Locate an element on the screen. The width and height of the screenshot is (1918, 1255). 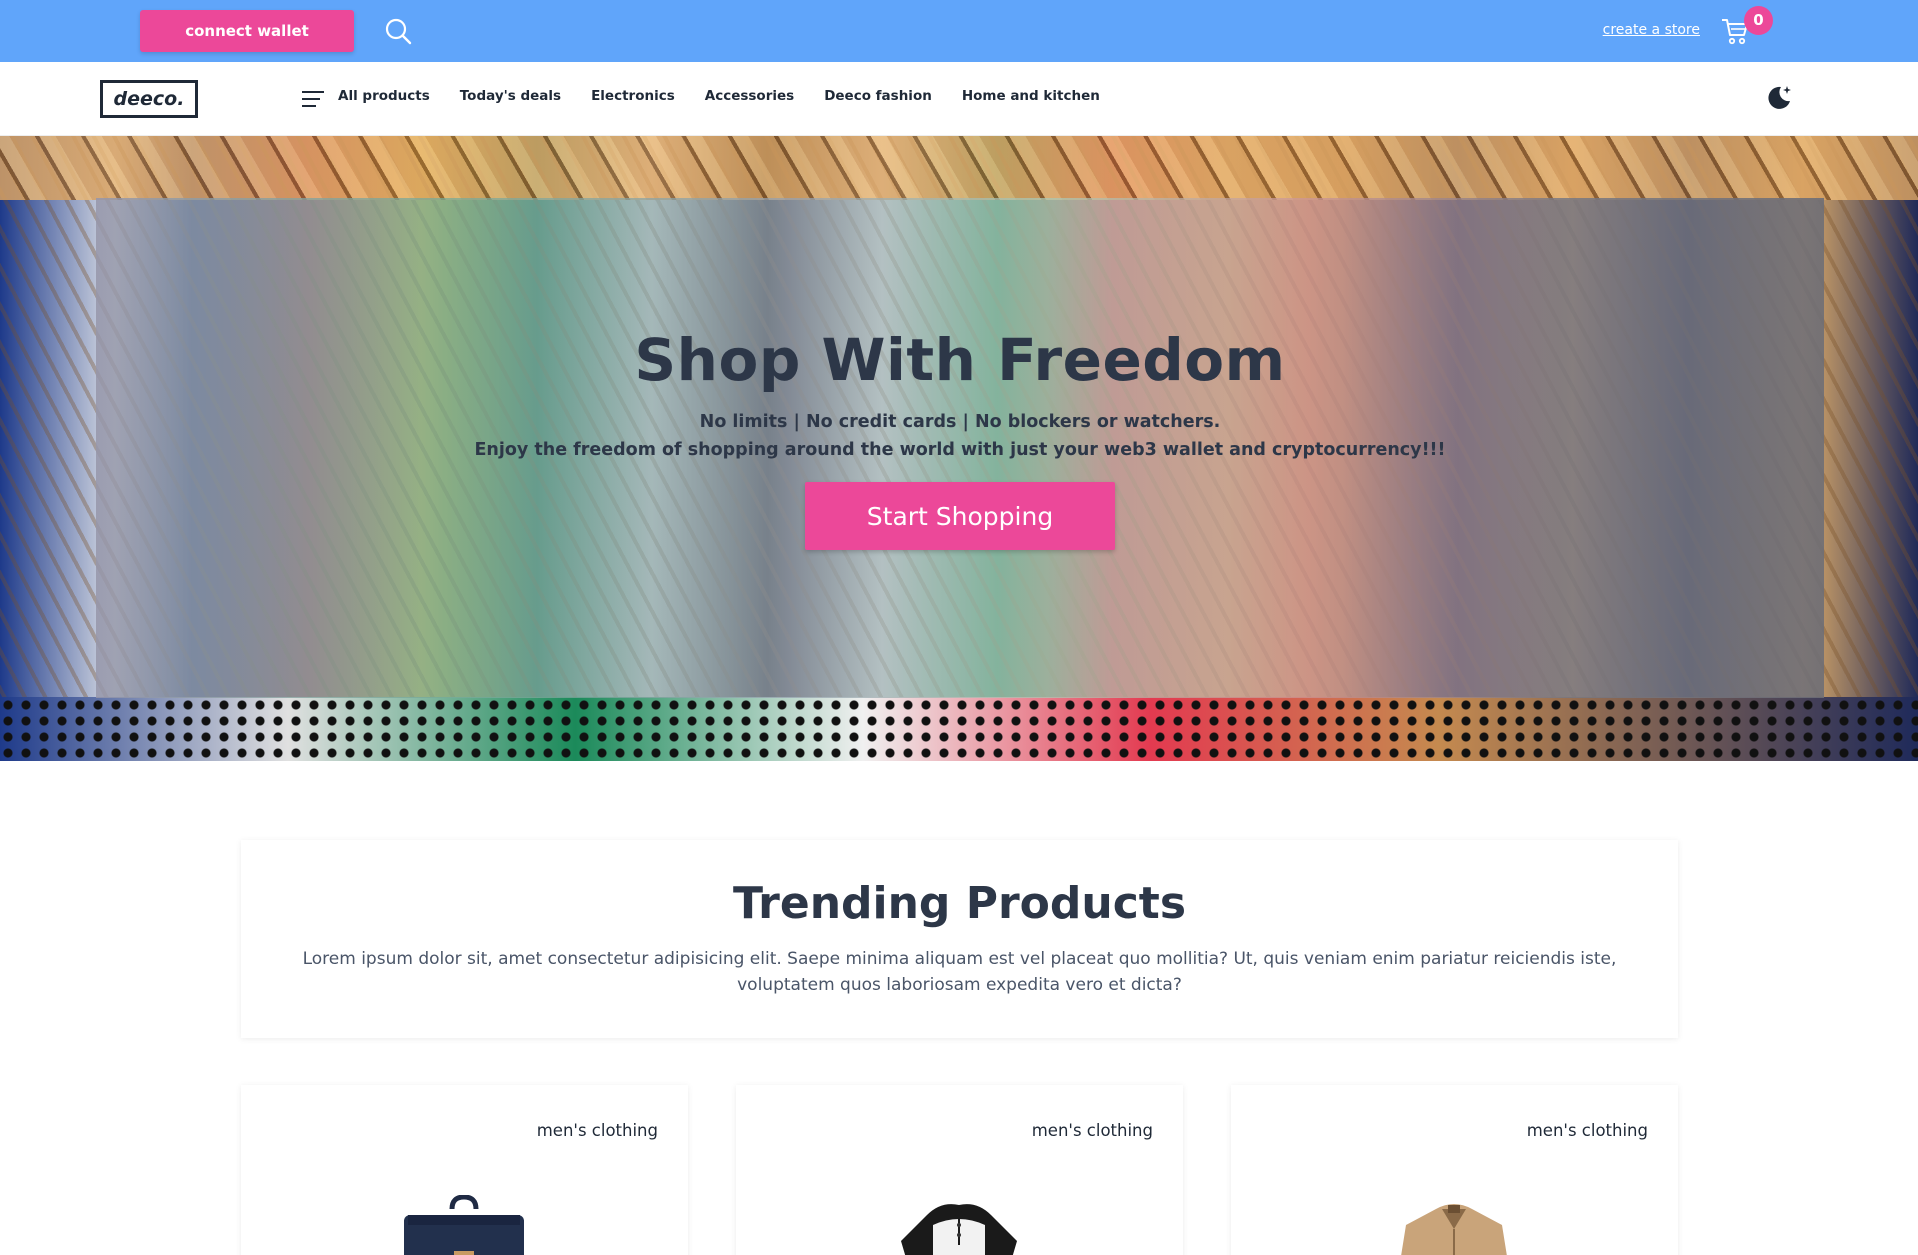
logo: deeco. is located at coordinates (149, 99).